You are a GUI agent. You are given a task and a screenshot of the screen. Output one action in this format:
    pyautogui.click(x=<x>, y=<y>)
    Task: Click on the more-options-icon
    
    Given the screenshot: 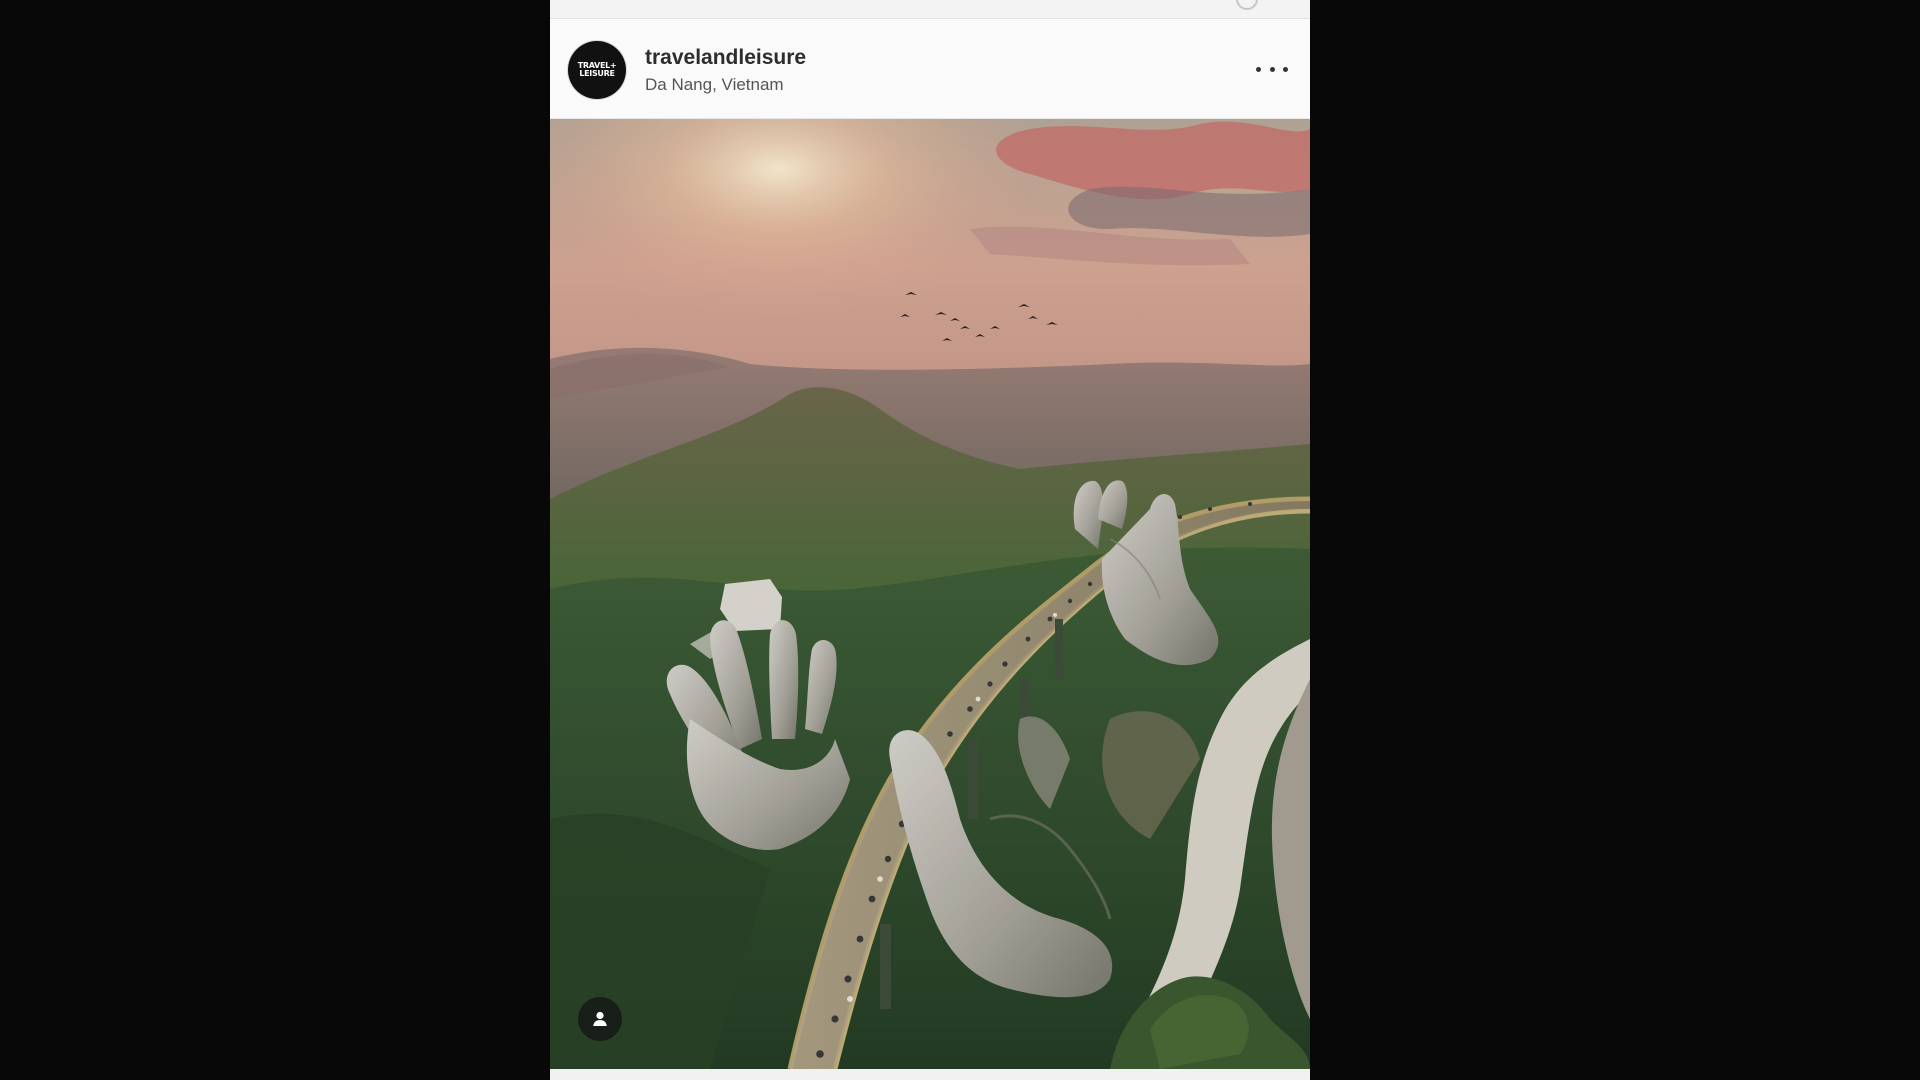 What is the action you would take?
    pyautogui.click(x=1272, y=69)
    